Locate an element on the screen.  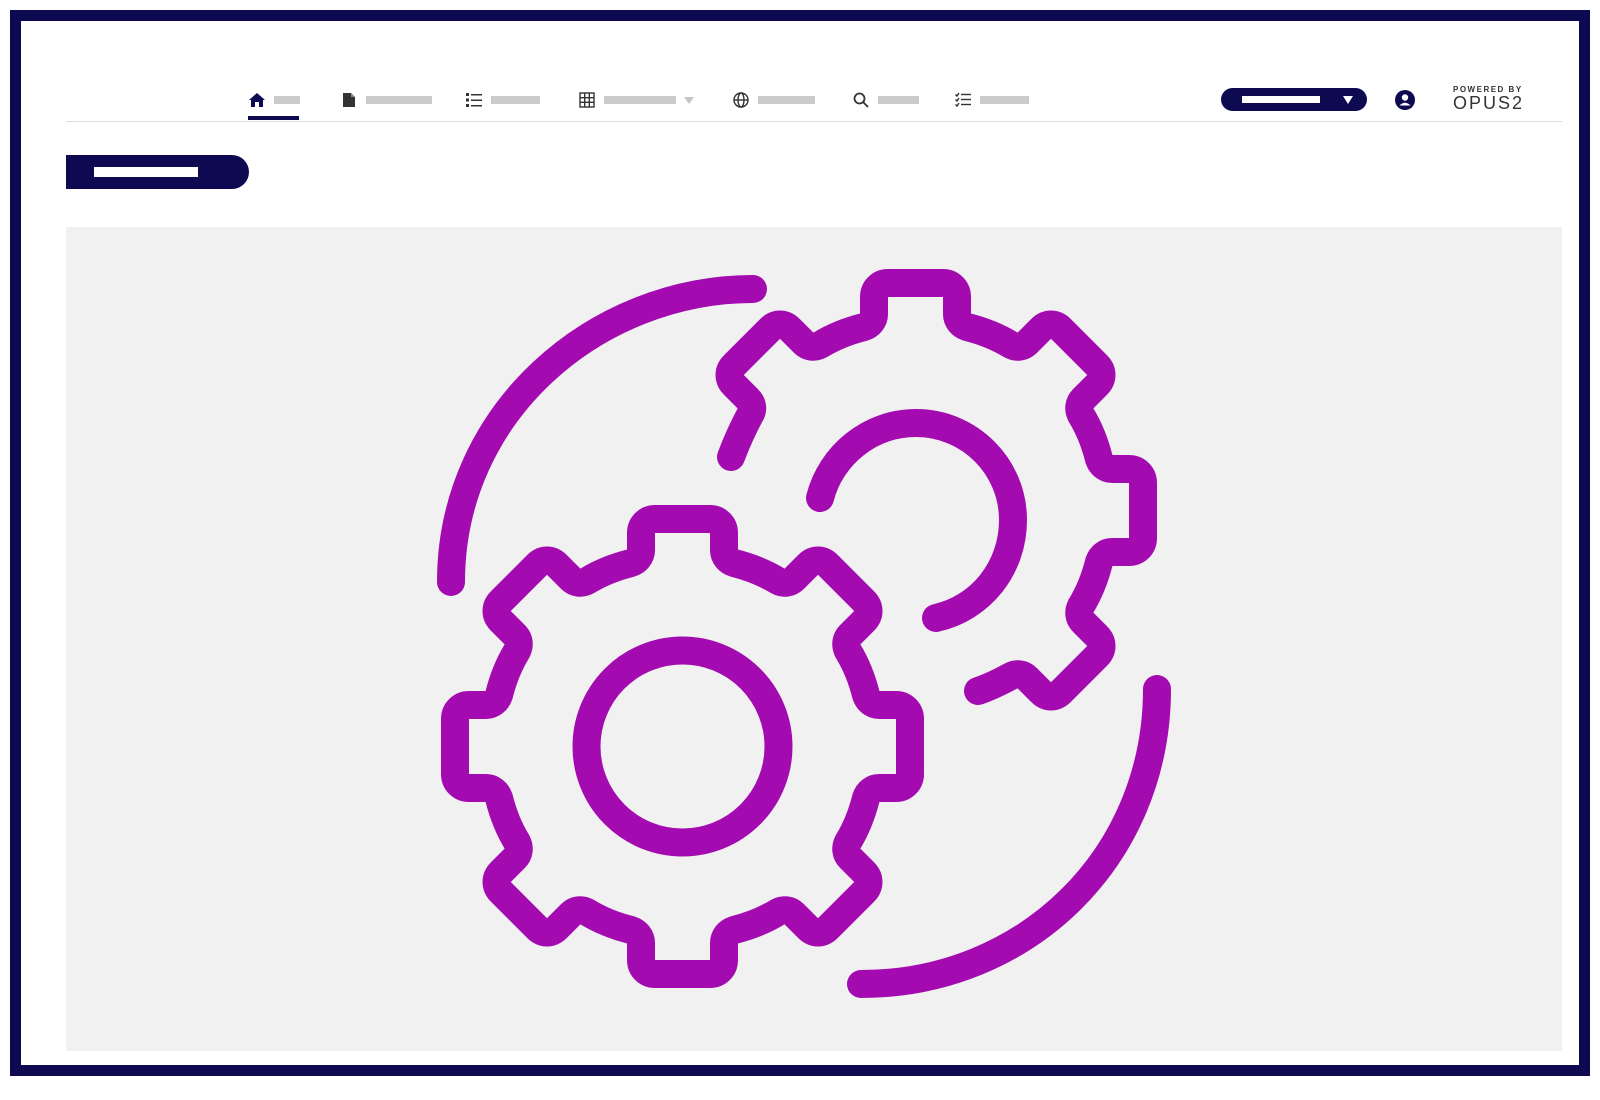
project-select is located at coordinates (1294, 99).